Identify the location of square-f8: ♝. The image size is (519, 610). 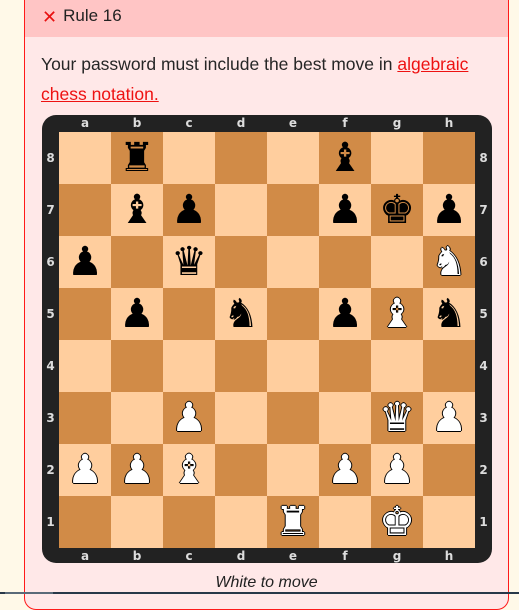
(345, 158).